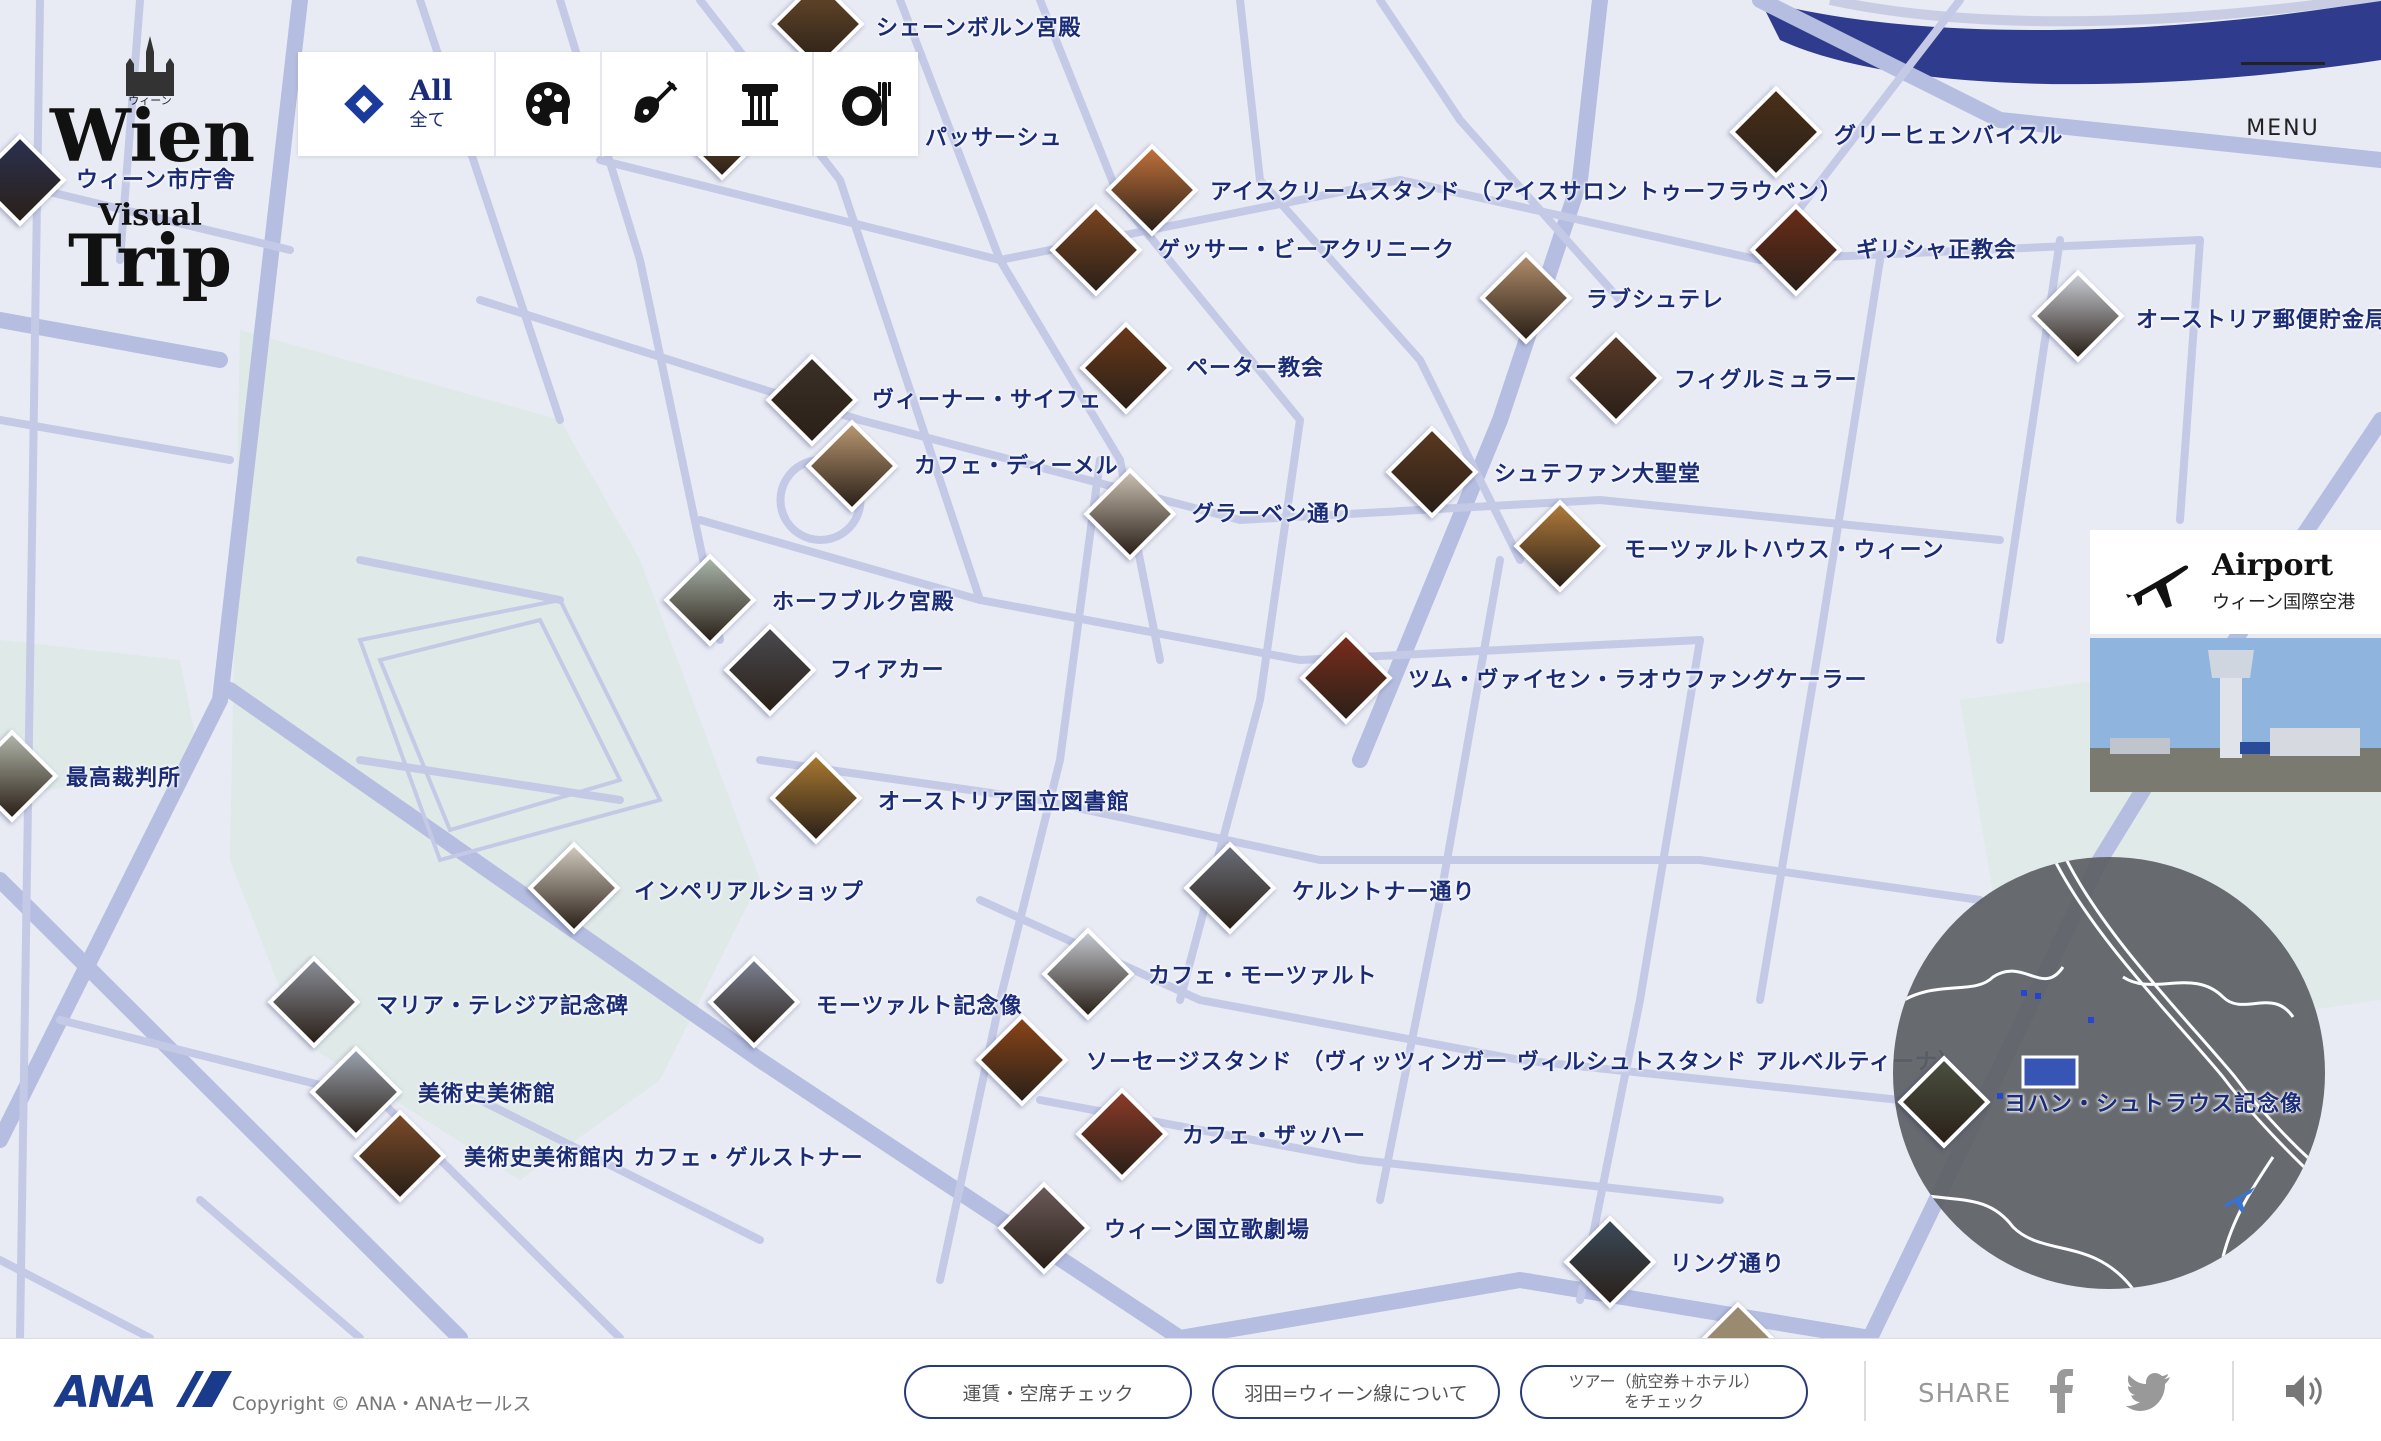  Describe the element at coordinates (363, 104) in the screenshot. I see `diamond-icon` at that location.